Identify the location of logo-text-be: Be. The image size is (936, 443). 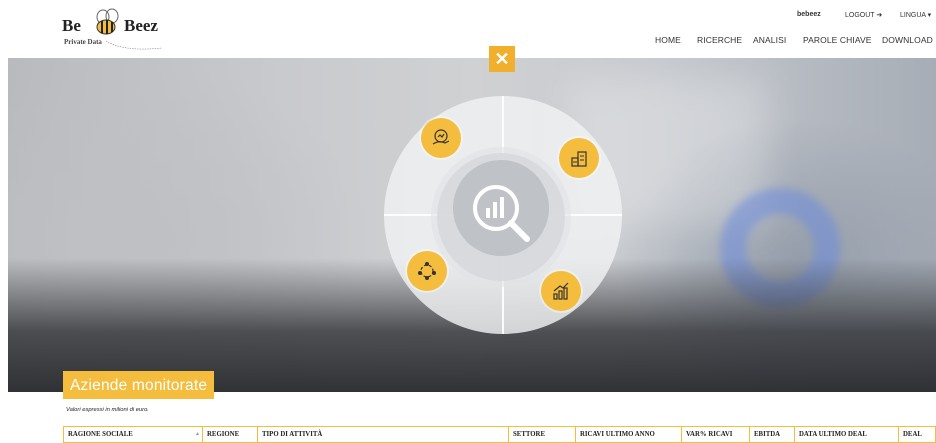
(71, 25).